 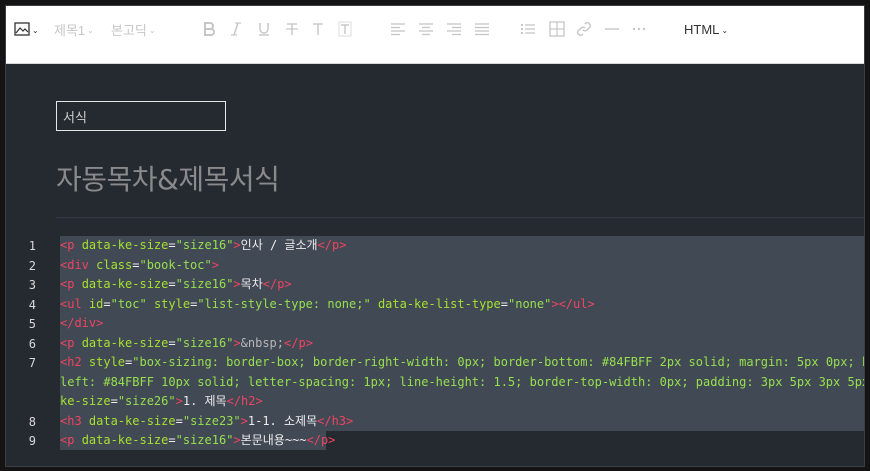 I want to click on line-number: 1, so click(x=32, y=246).